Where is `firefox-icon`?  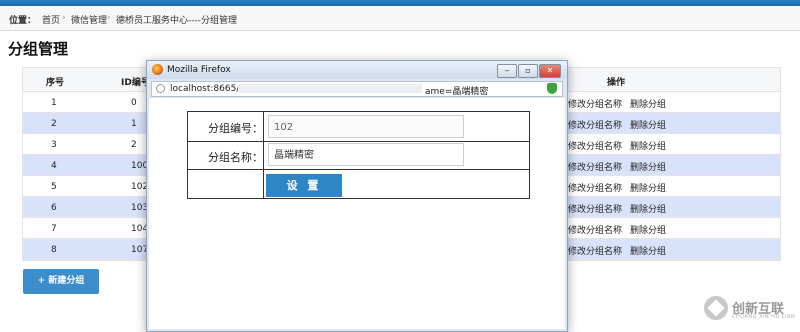 firefox-icon is located at coordinates (157, 69).